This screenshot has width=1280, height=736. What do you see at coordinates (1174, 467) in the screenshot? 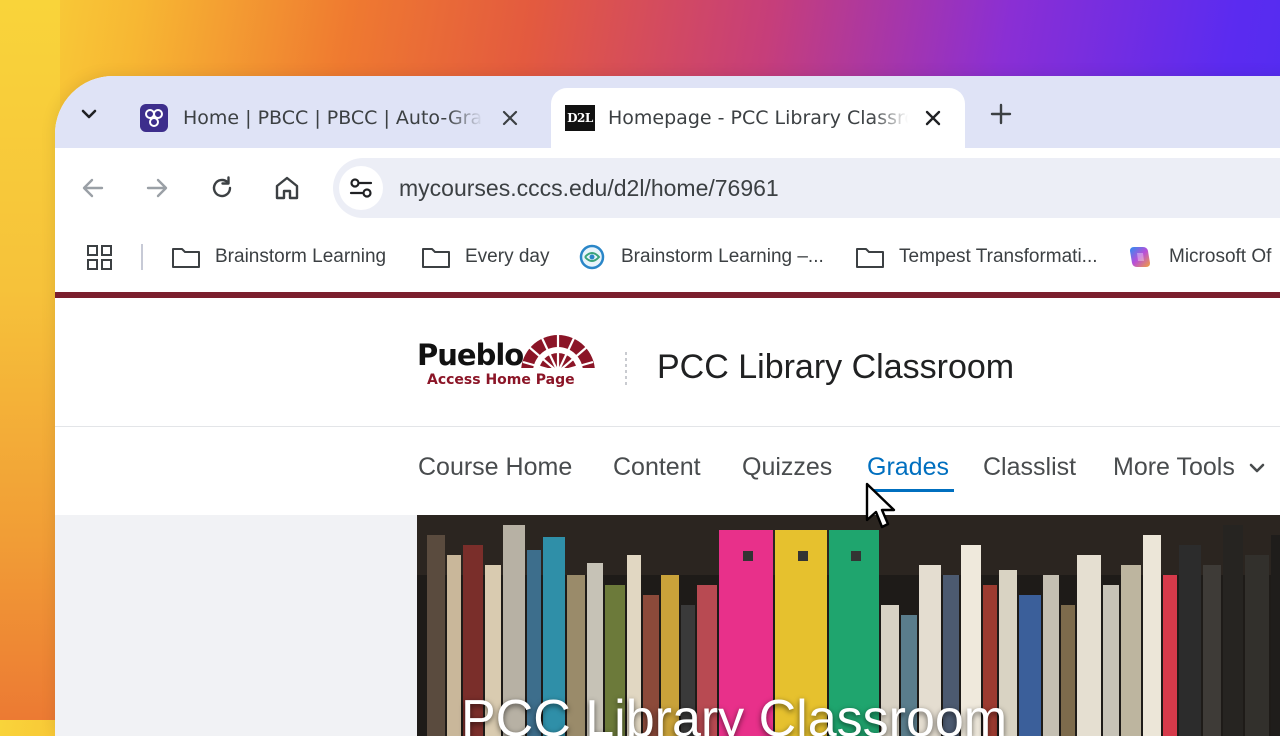
I see `nav-more-tools-label: More Tools` at bounding box center [1174, 467].